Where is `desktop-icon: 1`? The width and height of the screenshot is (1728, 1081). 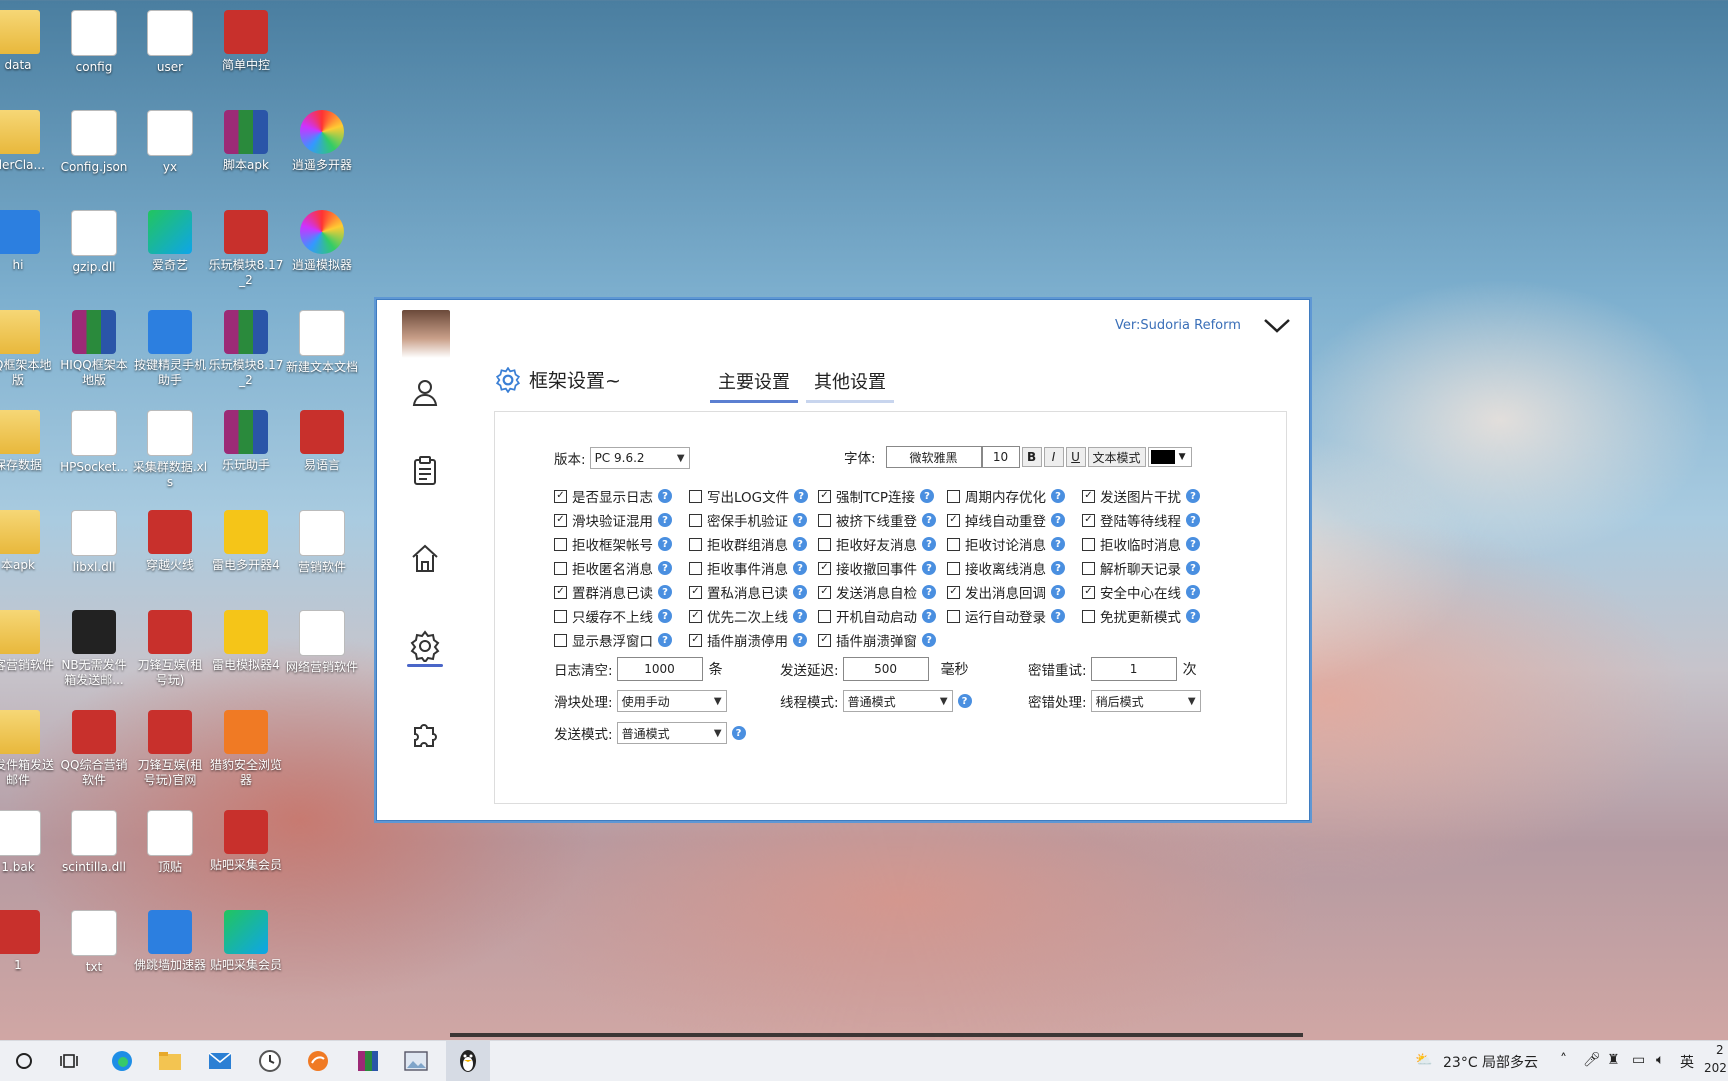
desktop-icon: 1 is located at coordinates (28, 938).